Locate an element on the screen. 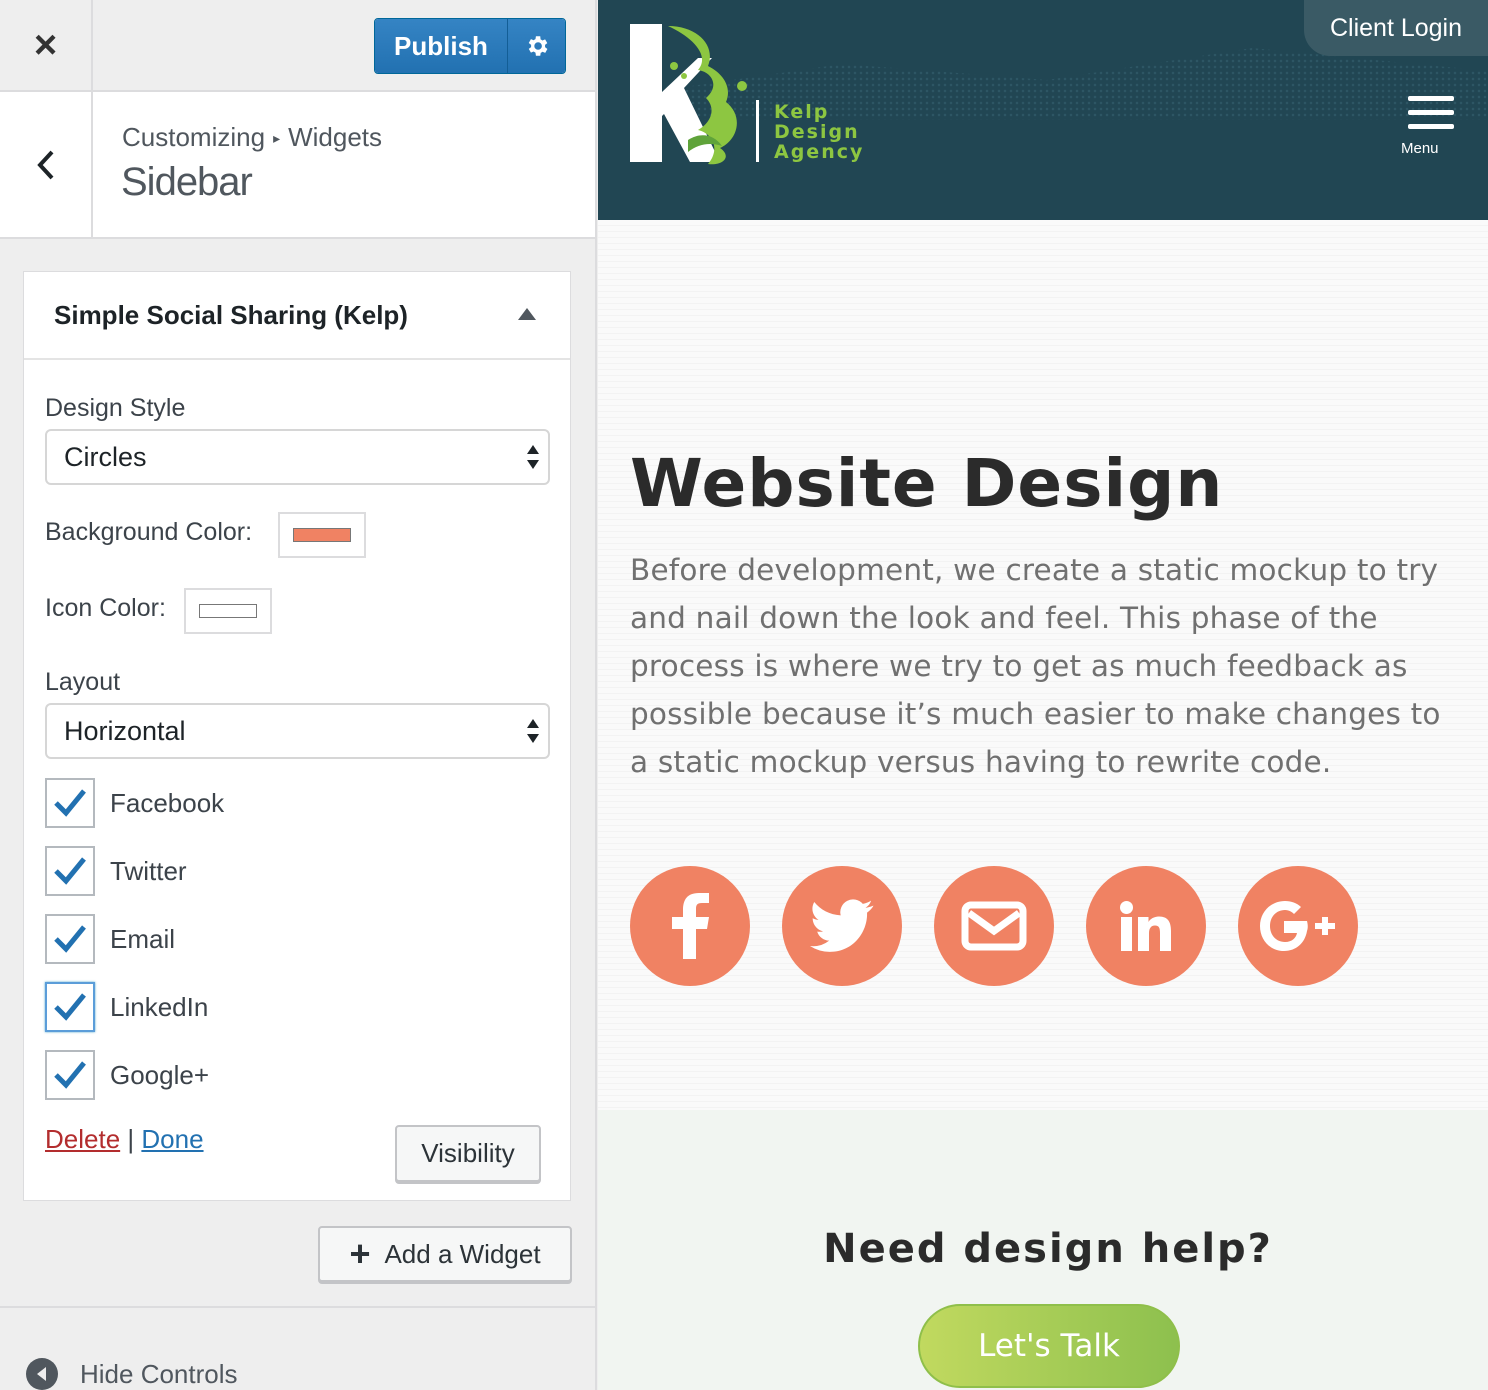  share-facebook-button is located at coordinates (690, 926).